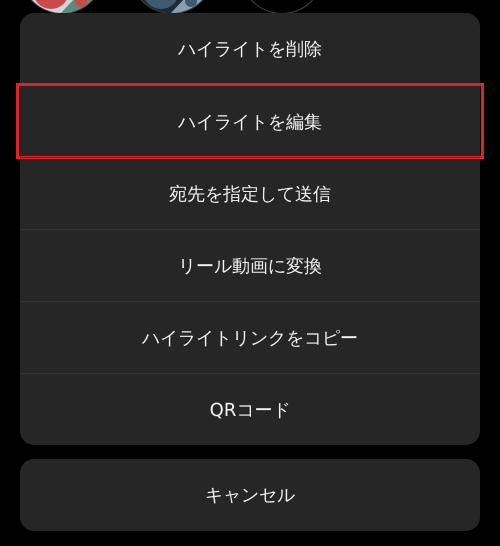 Image resolution: width=500 pixels, height=546 pixels. I want to click on menu-item: QRコード, so click(250, 409).